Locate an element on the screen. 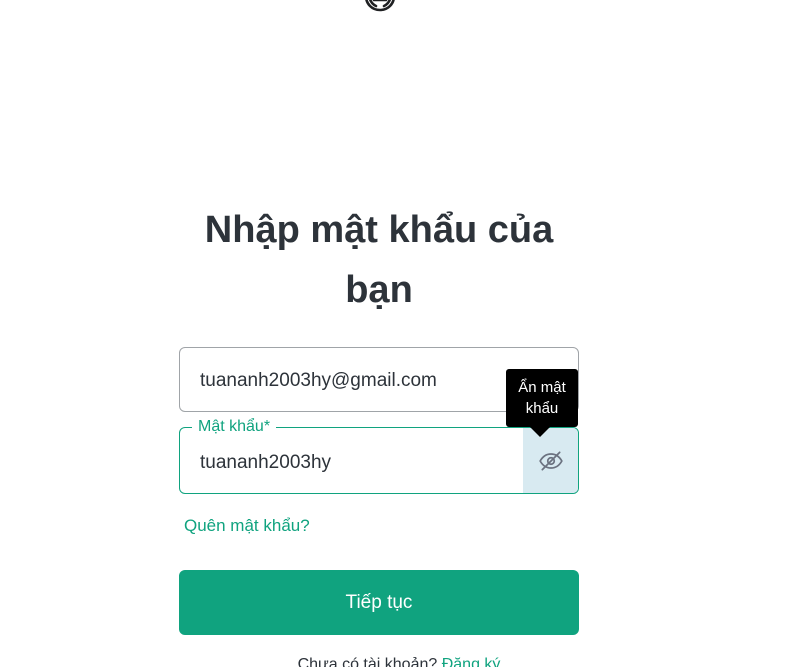  hide-password-tooltip: Ẩn mật khẩu is located at coordinates (542, 398).